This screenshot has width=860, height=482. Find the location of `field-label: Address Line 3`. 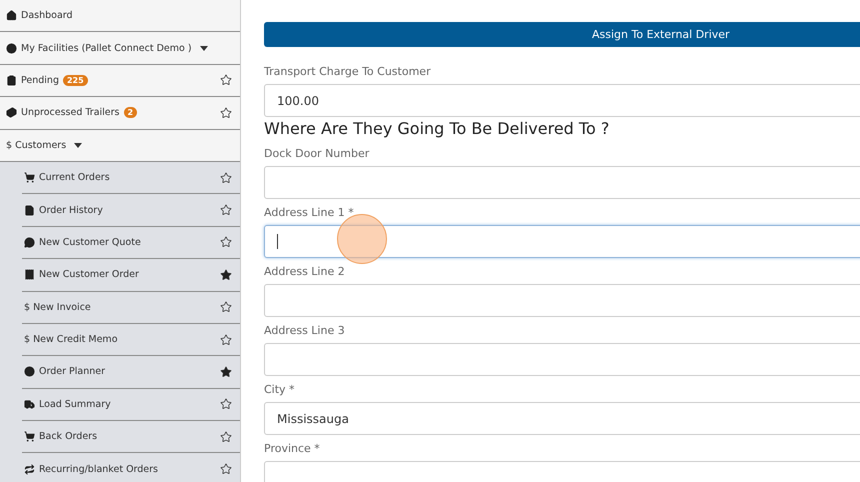

field-label: Address Line 3 is located at coordinates (305, 331).